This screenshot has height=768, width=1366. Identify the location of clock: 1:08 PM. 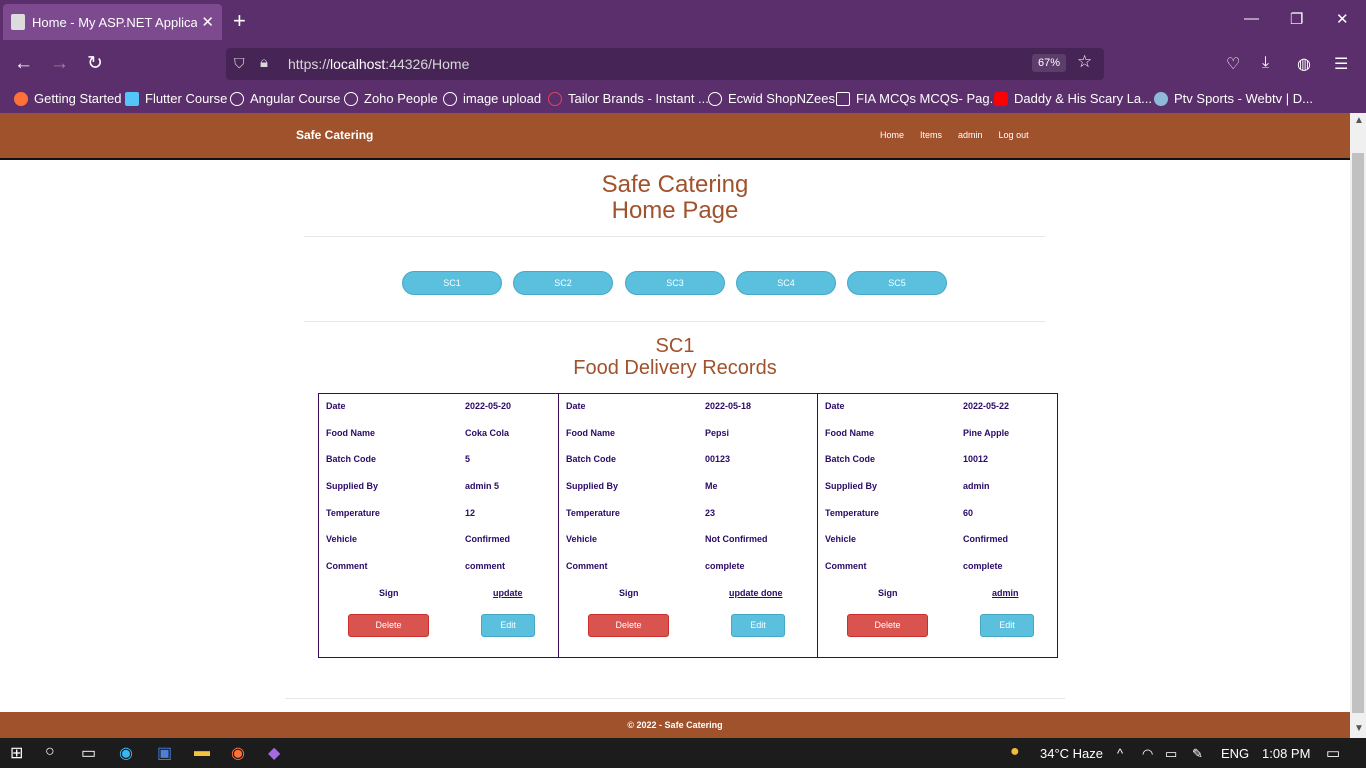
(1286, 753).